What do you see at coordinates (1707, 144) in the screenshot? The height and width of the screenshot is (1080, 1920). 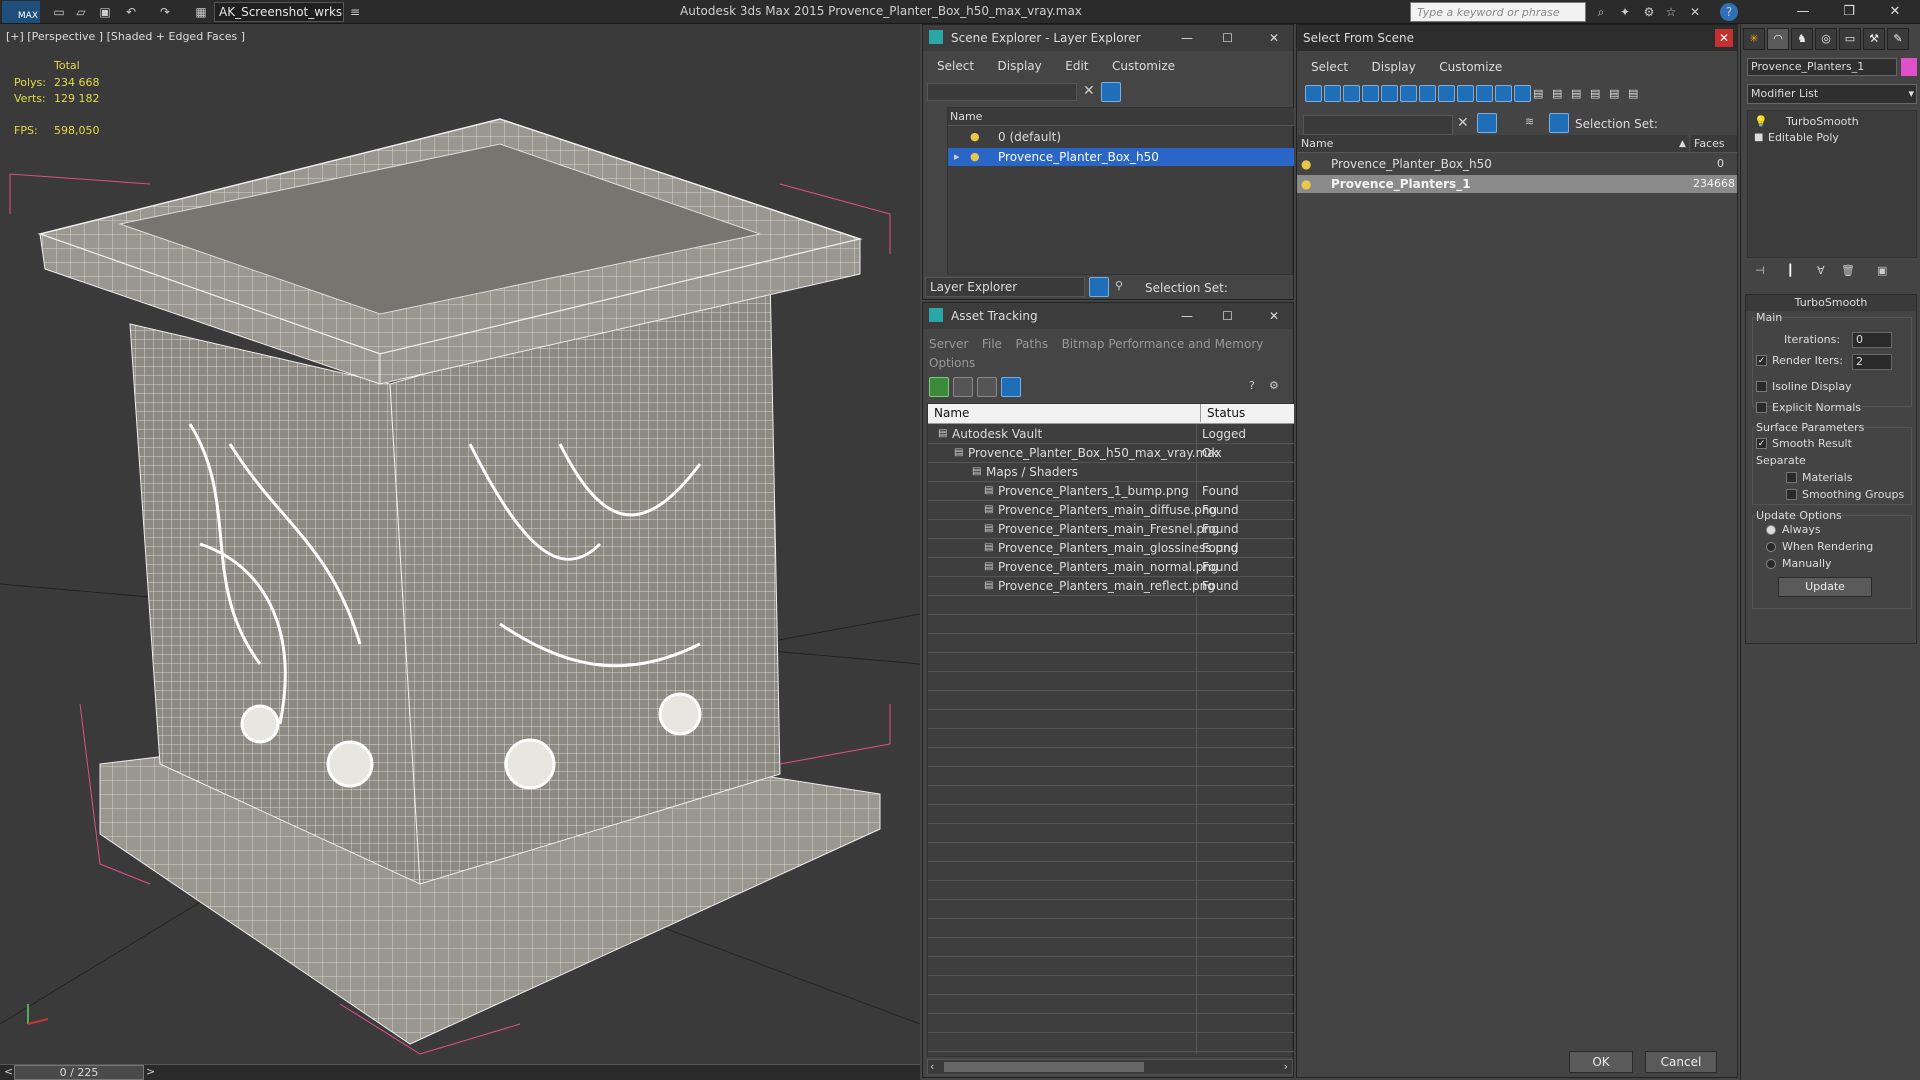 I see `column-header-faces: Faces` at bounding box center [1707, 144].